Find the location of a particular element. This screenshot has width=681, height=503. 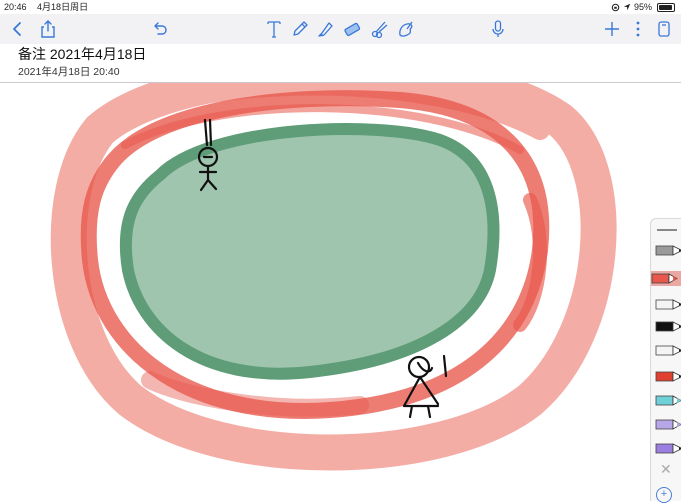

battery-percent: 95% is located at coordinates (642, 7).